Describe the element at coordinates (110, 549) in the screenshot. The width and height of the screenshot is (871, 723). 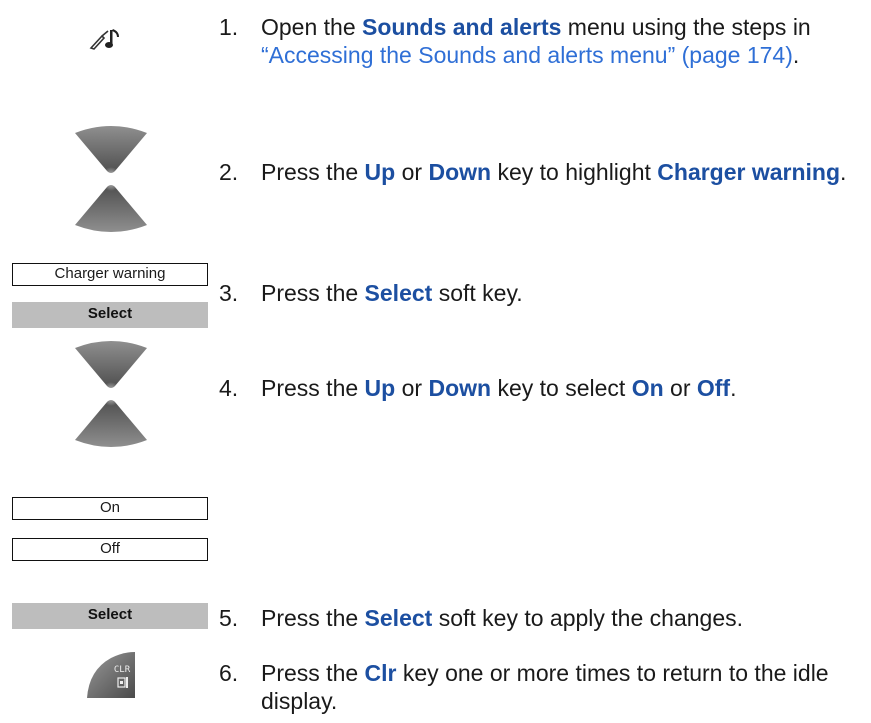
I see `off-option: Off` at that location.